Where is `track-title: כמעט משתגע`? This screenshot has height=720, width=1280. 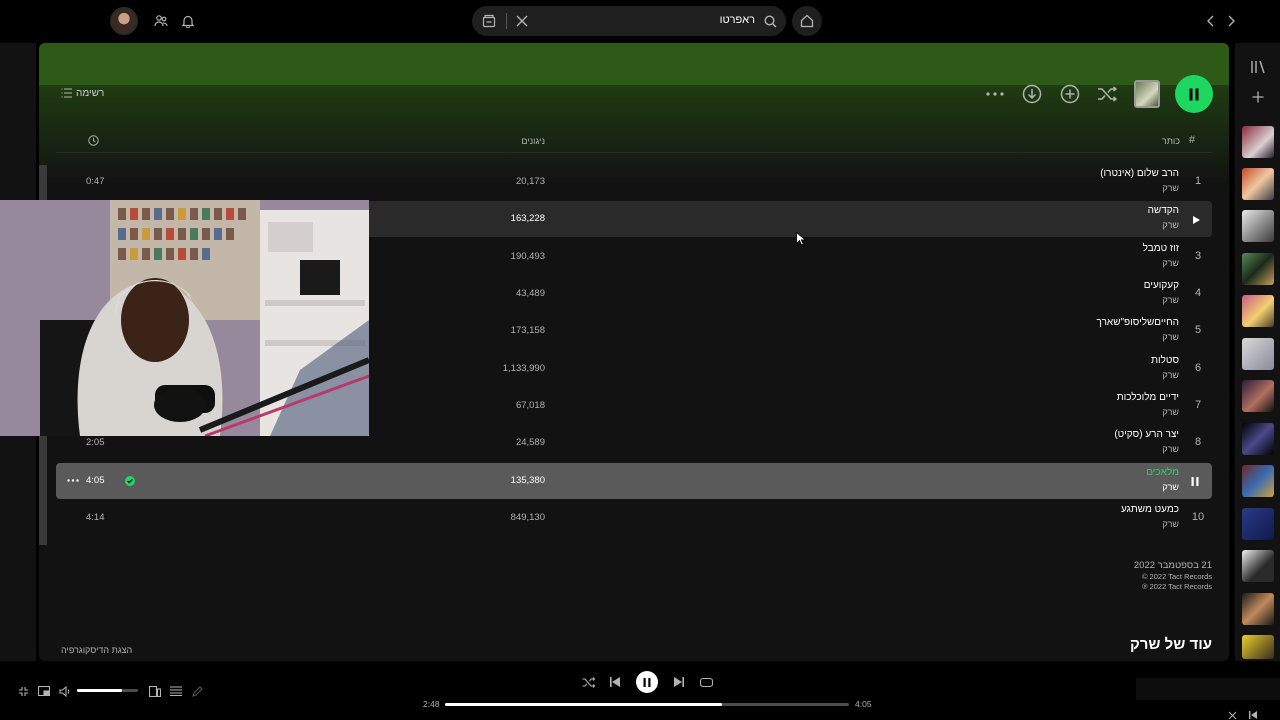
track-title: כמעט משתגע is located at coordinates (1150, 509).